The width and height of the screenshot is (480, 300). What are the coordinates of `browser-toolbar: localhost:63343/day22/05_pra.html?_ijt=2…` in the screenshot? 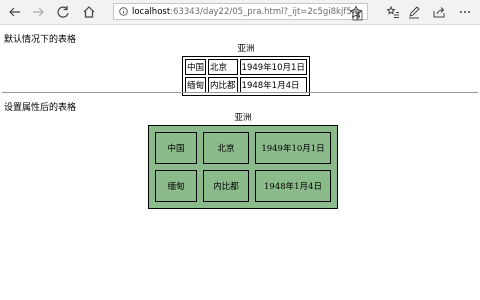 It's located at (240, 12).